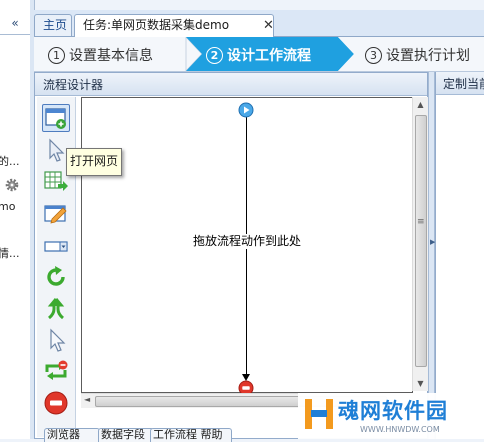 This screenshot has height=442, width=484. I want to click on watermark: 魂网软件园 WWW.HNWDW.COM, so click(391, 416).